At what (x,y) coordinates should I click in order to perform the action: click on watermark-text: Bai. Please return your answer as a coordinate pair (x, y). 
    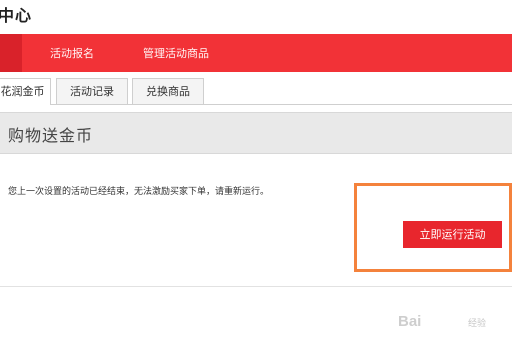
    Looking at the image, I should click on (410, 321).